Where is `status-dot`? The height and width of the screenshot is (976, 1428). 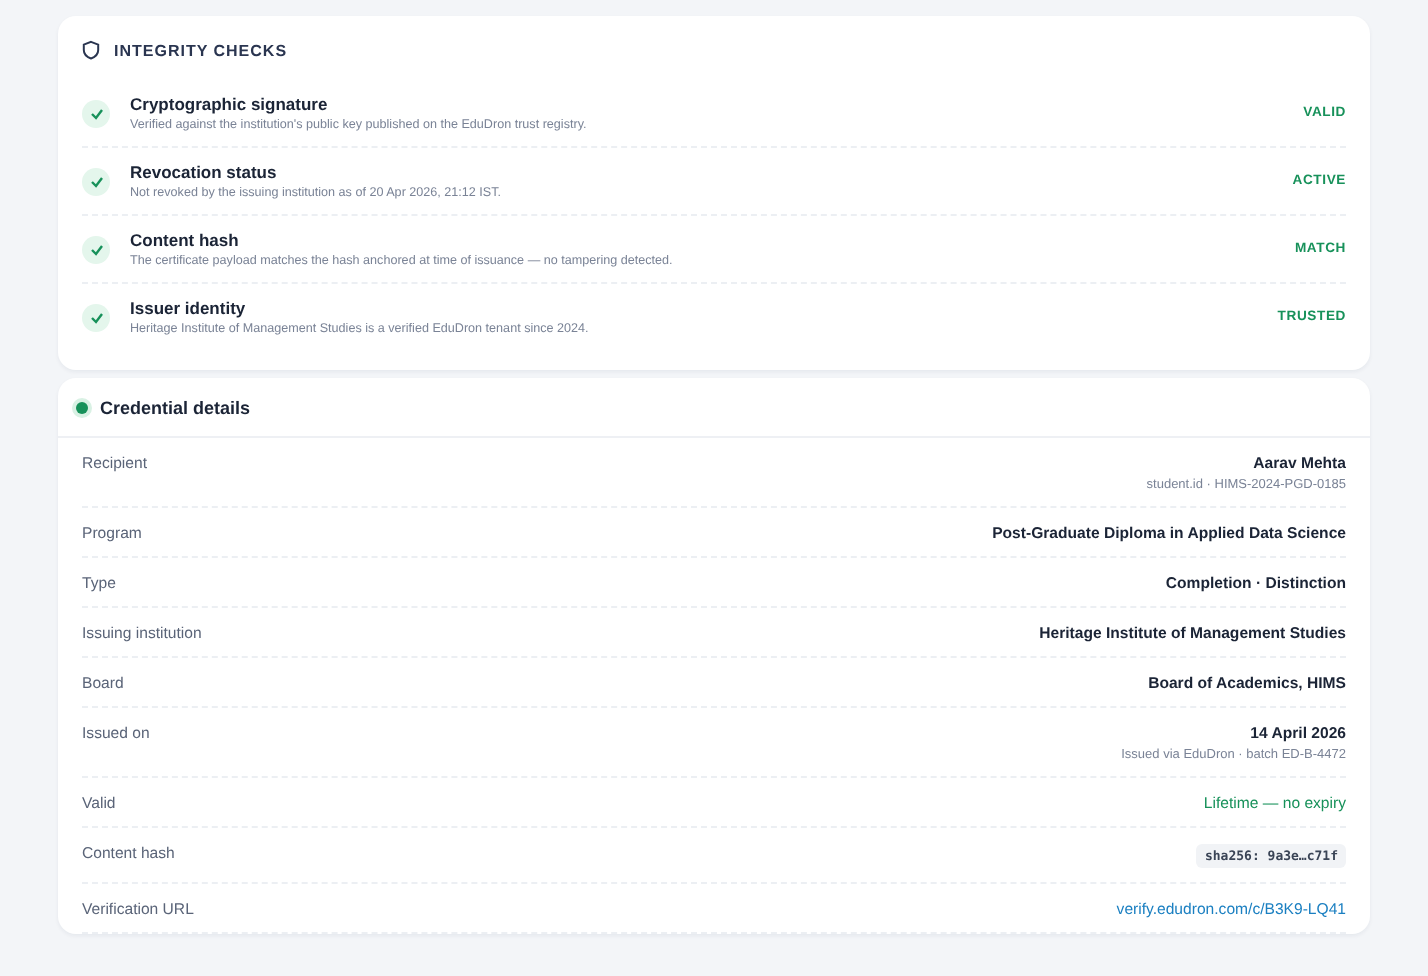 status-dot is located at coordinates (82, 408).